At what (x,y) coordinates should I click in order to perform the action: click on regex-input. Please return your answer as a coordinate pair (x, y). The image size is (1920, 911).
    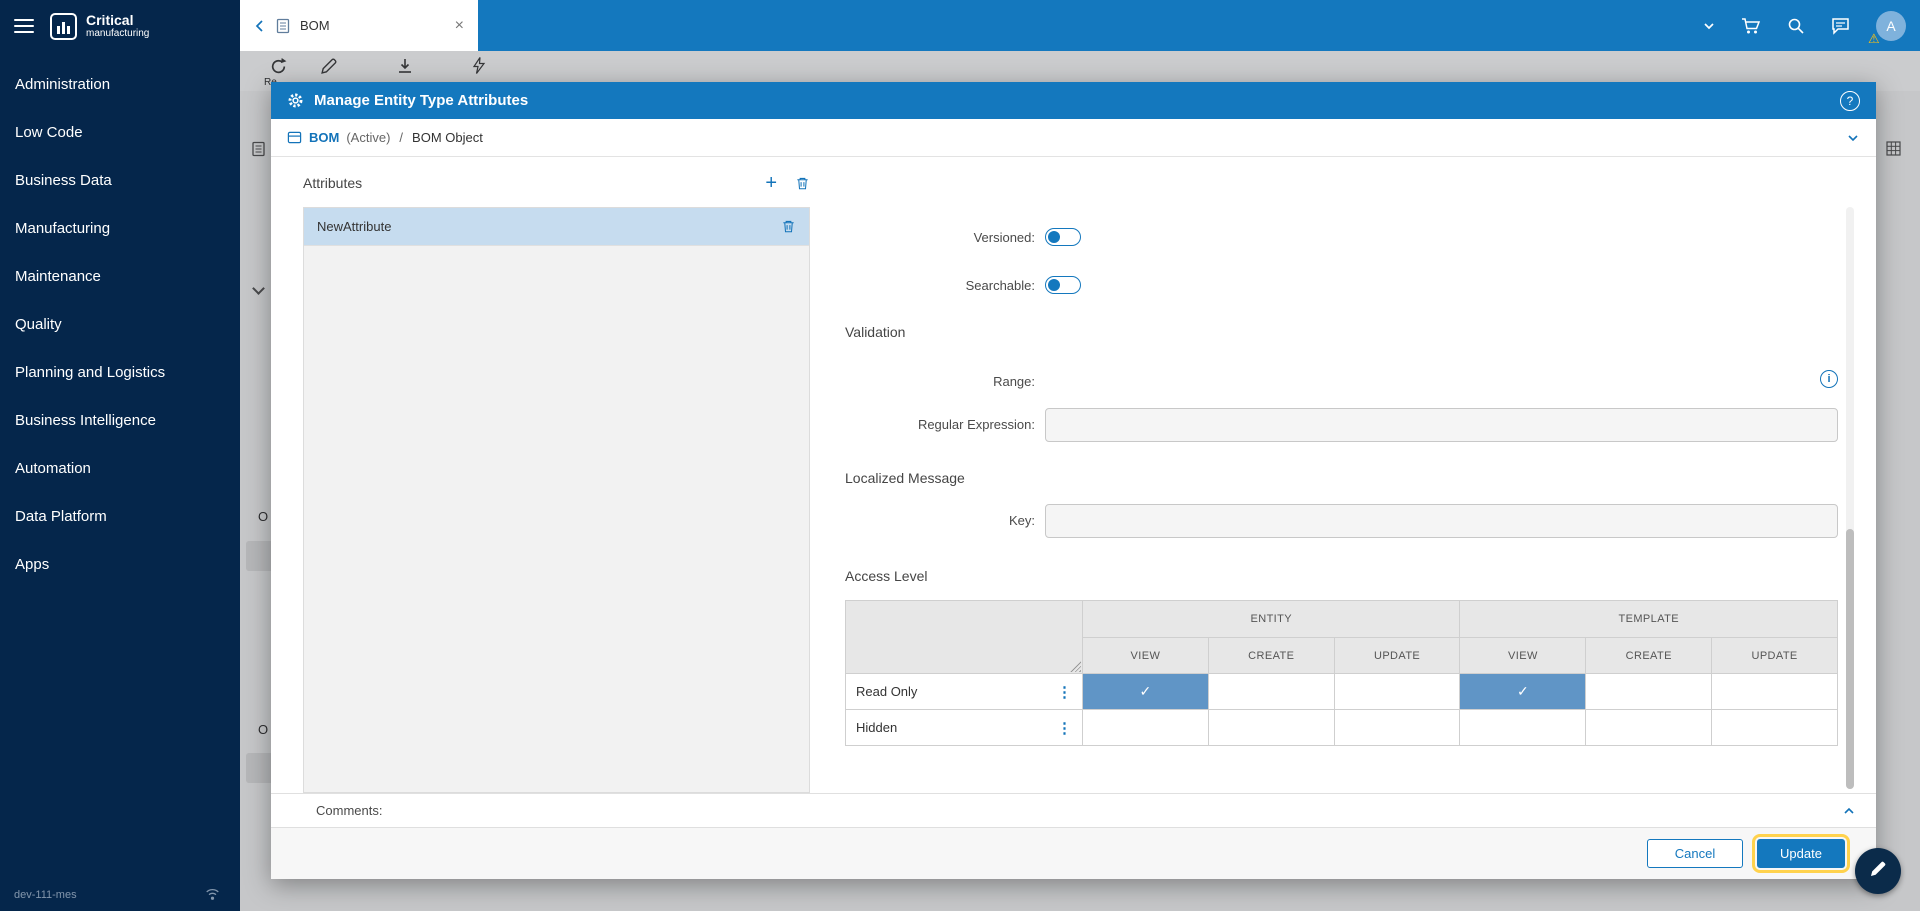
    Looking at the image, I should click on (1441, 425).